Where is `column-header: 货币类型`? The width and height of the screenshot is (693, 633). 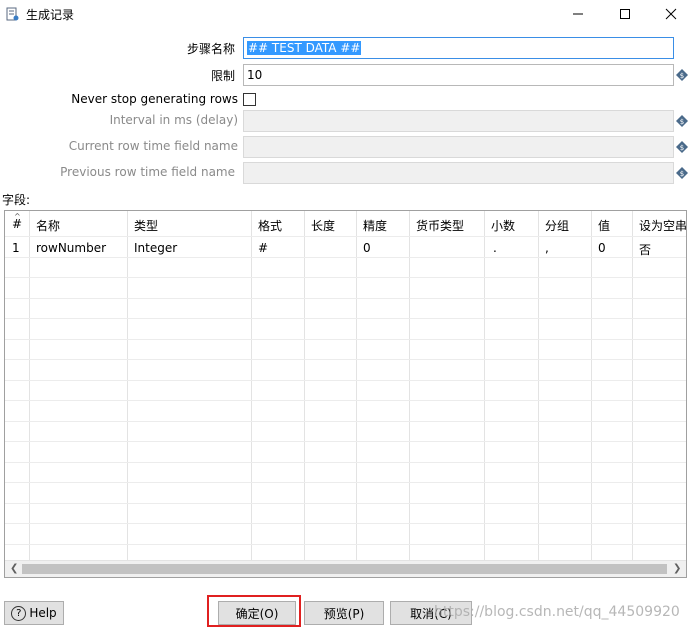 column-header: 货币类型 is located at coordinates (440, 225).